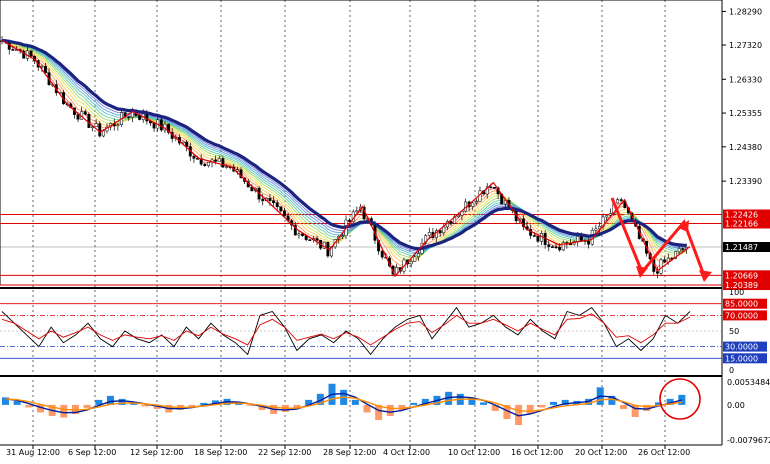 The image size is (770, 464). What do you see at coordinates (736, 292) in the screenshot?
I see `oscillator-tick-label: 100` at bounding box center [736, 292].